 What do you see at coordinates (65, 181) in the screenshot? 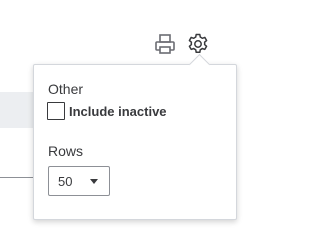
I see `rows-select-value: 50` at bounding box center [65, 181].